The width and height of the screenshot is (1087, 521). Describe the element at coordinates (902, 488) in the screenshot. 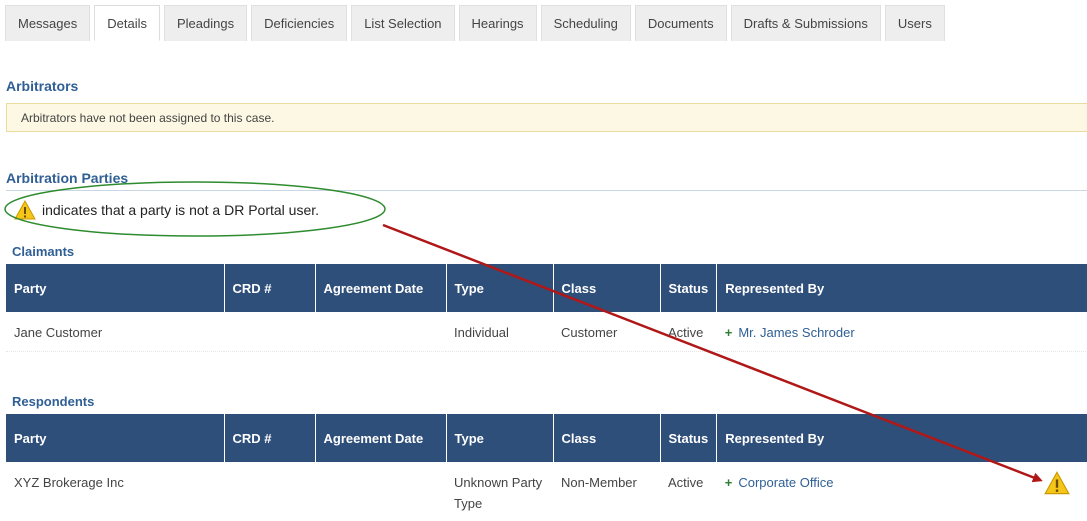

I see `represented-by-cell: + Corporate Office` at that location.